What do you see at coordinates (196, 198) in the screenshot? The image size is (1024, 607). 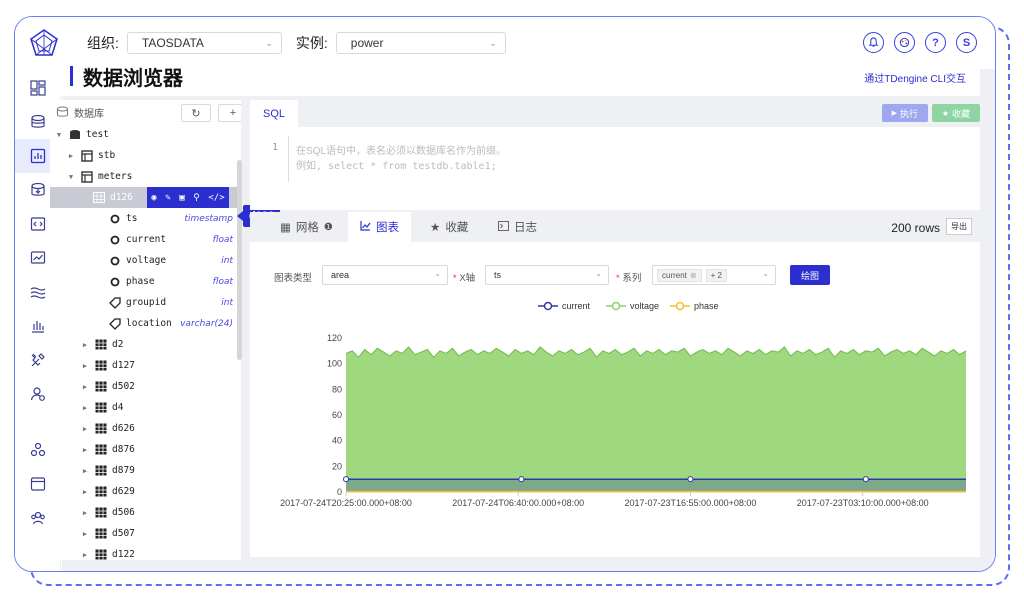 I see `search-icon: ⚲` at bounding box center [196, 198].